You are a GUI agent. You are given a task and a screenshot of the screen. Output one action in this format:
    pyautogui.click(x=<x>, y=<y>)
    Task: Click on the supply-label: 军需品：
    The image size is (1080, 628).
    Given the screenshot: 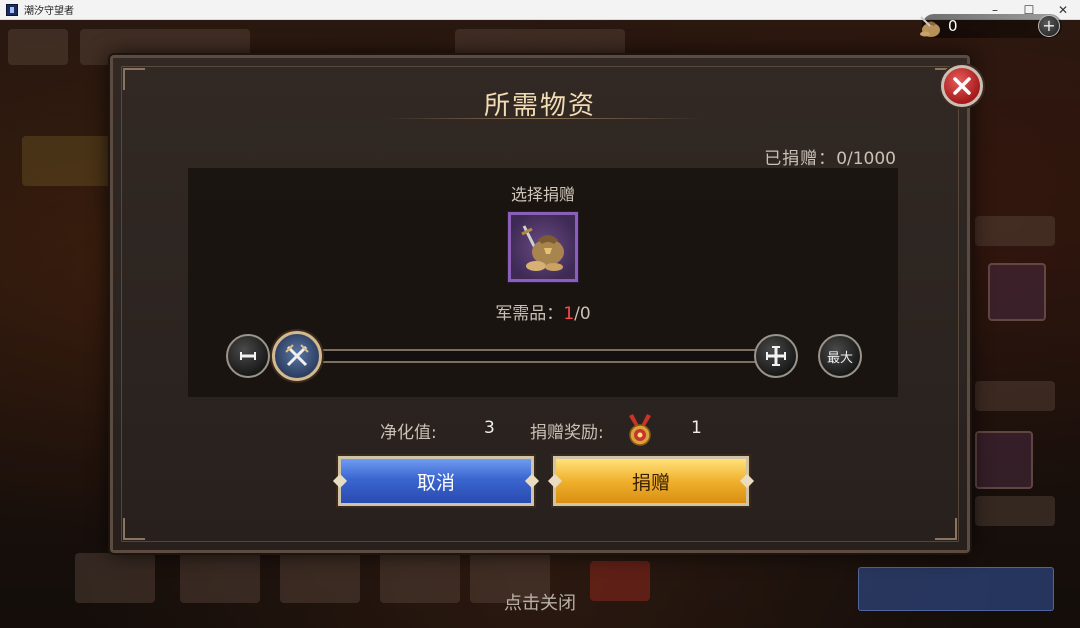 What is the action you would take?
    pyautogui.click(x=529, y=314)
    